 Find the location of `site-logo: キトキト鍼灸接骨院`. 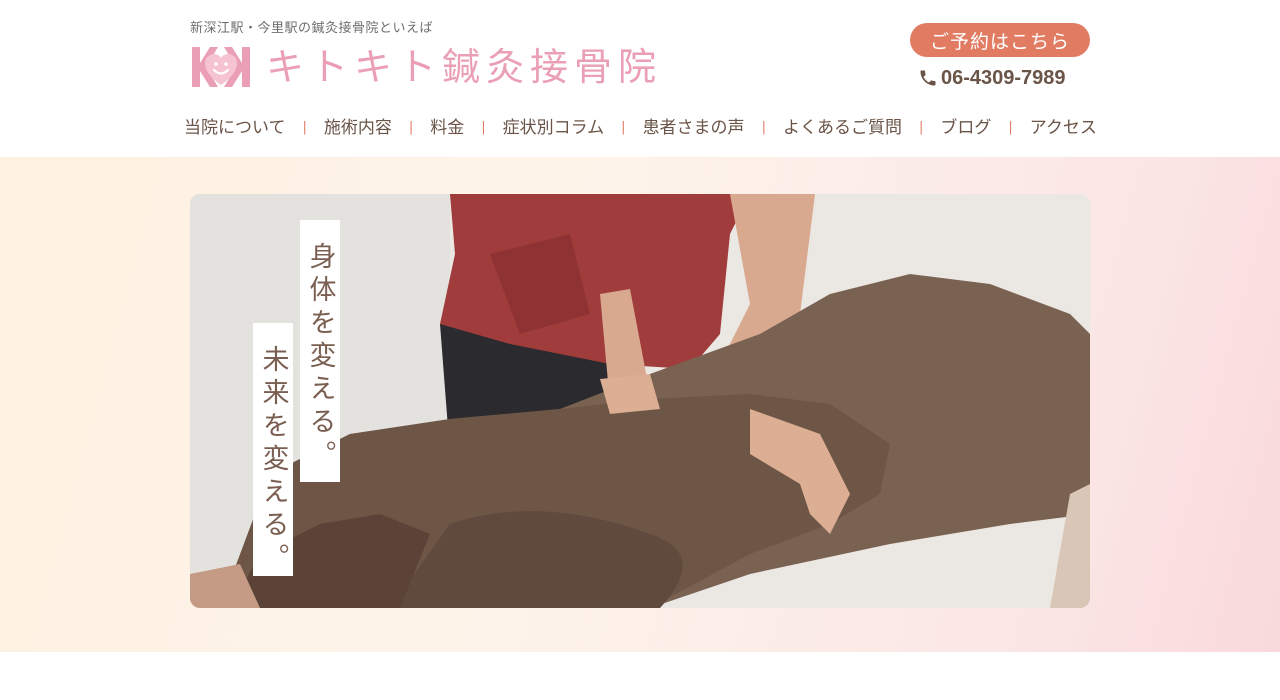

site-logo: キトキト鍼灸接骨院 is located at coordinates (426, 67).